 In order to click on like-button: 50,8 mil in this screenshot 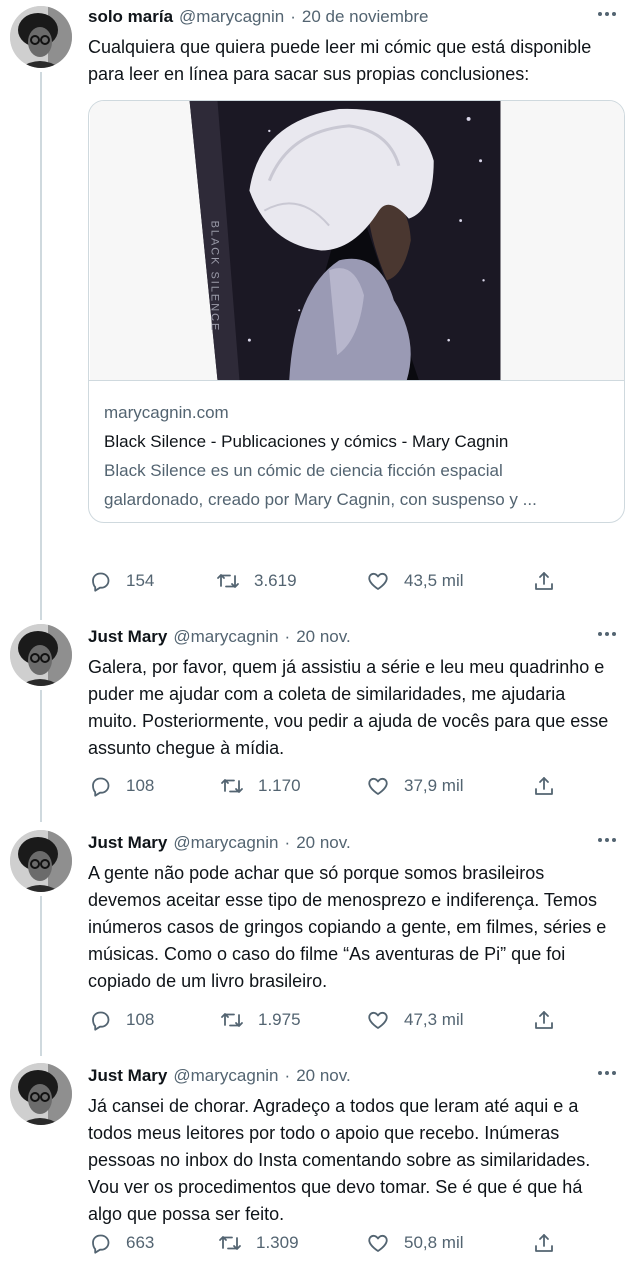, I will do `click(415, 1243)`.